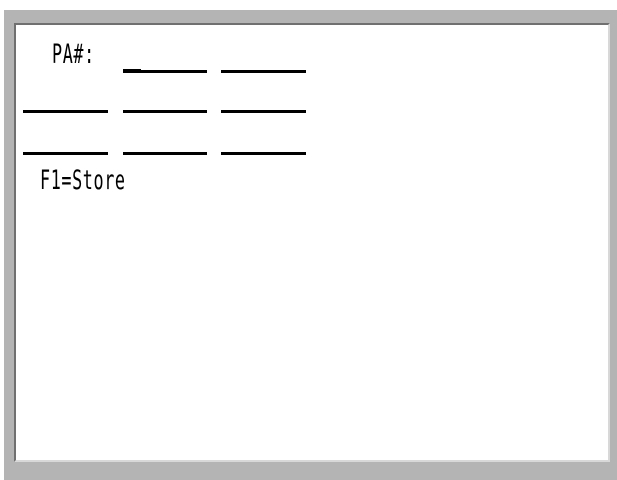  What do you see at coordinates (613, 245) in the screenshot?
I see `bezel-right` at bounding box center [613, 245].